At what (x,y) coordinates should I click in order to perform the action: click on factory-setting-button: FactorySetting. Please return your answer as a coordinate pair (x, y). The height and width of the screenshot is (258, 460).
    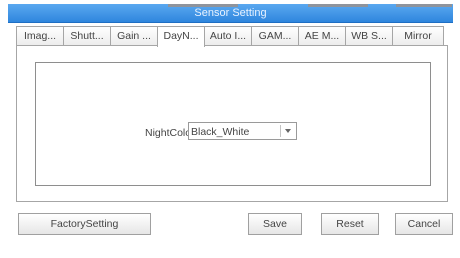
    Looking at the image, I should click on (84, 224).